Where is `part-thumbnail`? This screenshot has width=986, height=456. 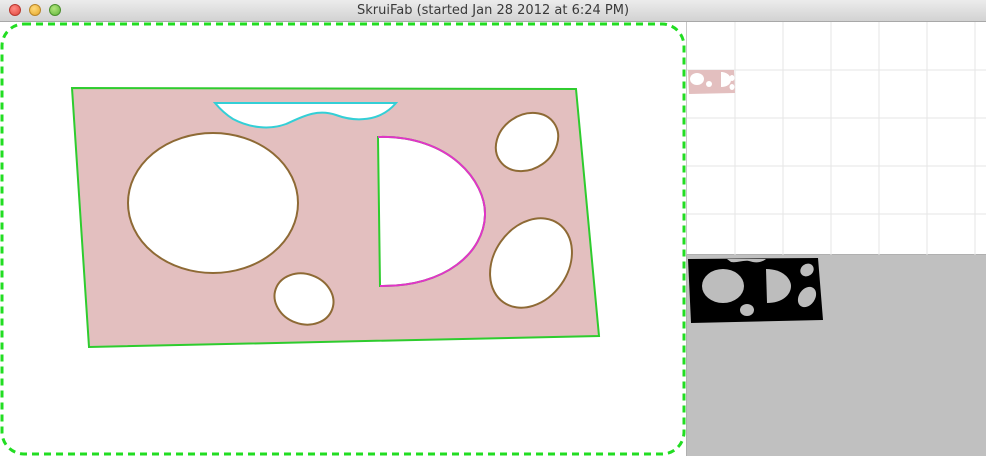 part-thumbnail is located at coordinates (711, 82).